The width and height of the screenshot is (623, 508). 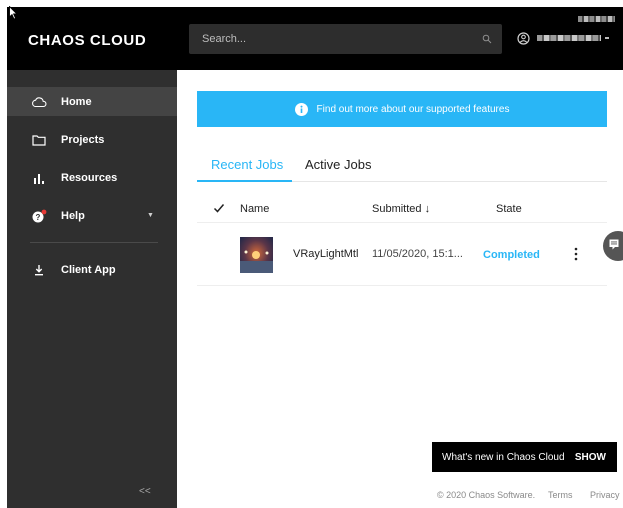 What do you see at coordinates (73, 215) in the screenshot?
I see `sidebar-item-label: Help` at bounding box center [73, 215].